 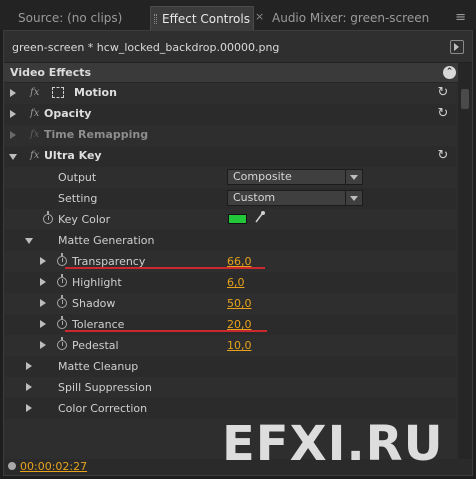 I want to click on group-row-matte-cleanup: Matte Cleanup, so click(x=230, y=366).